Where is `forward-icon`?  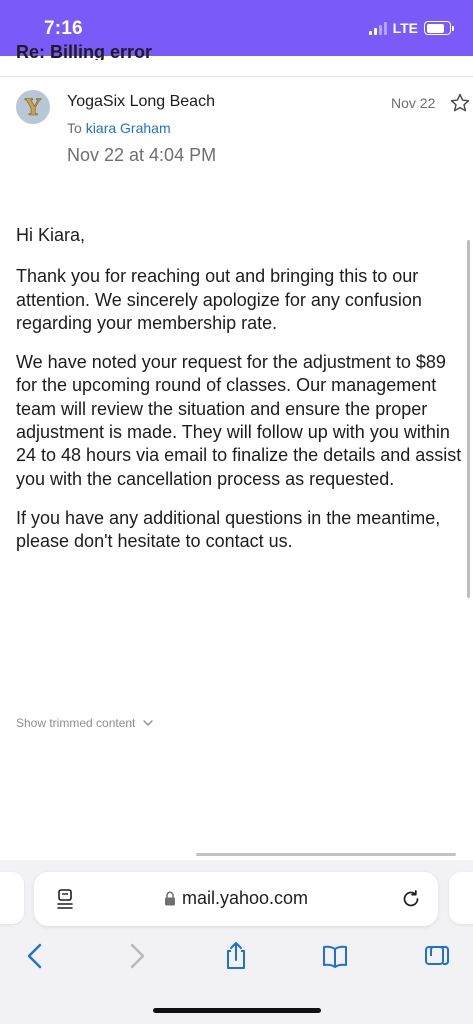
forward-icon is located at coordinates (137, 956).